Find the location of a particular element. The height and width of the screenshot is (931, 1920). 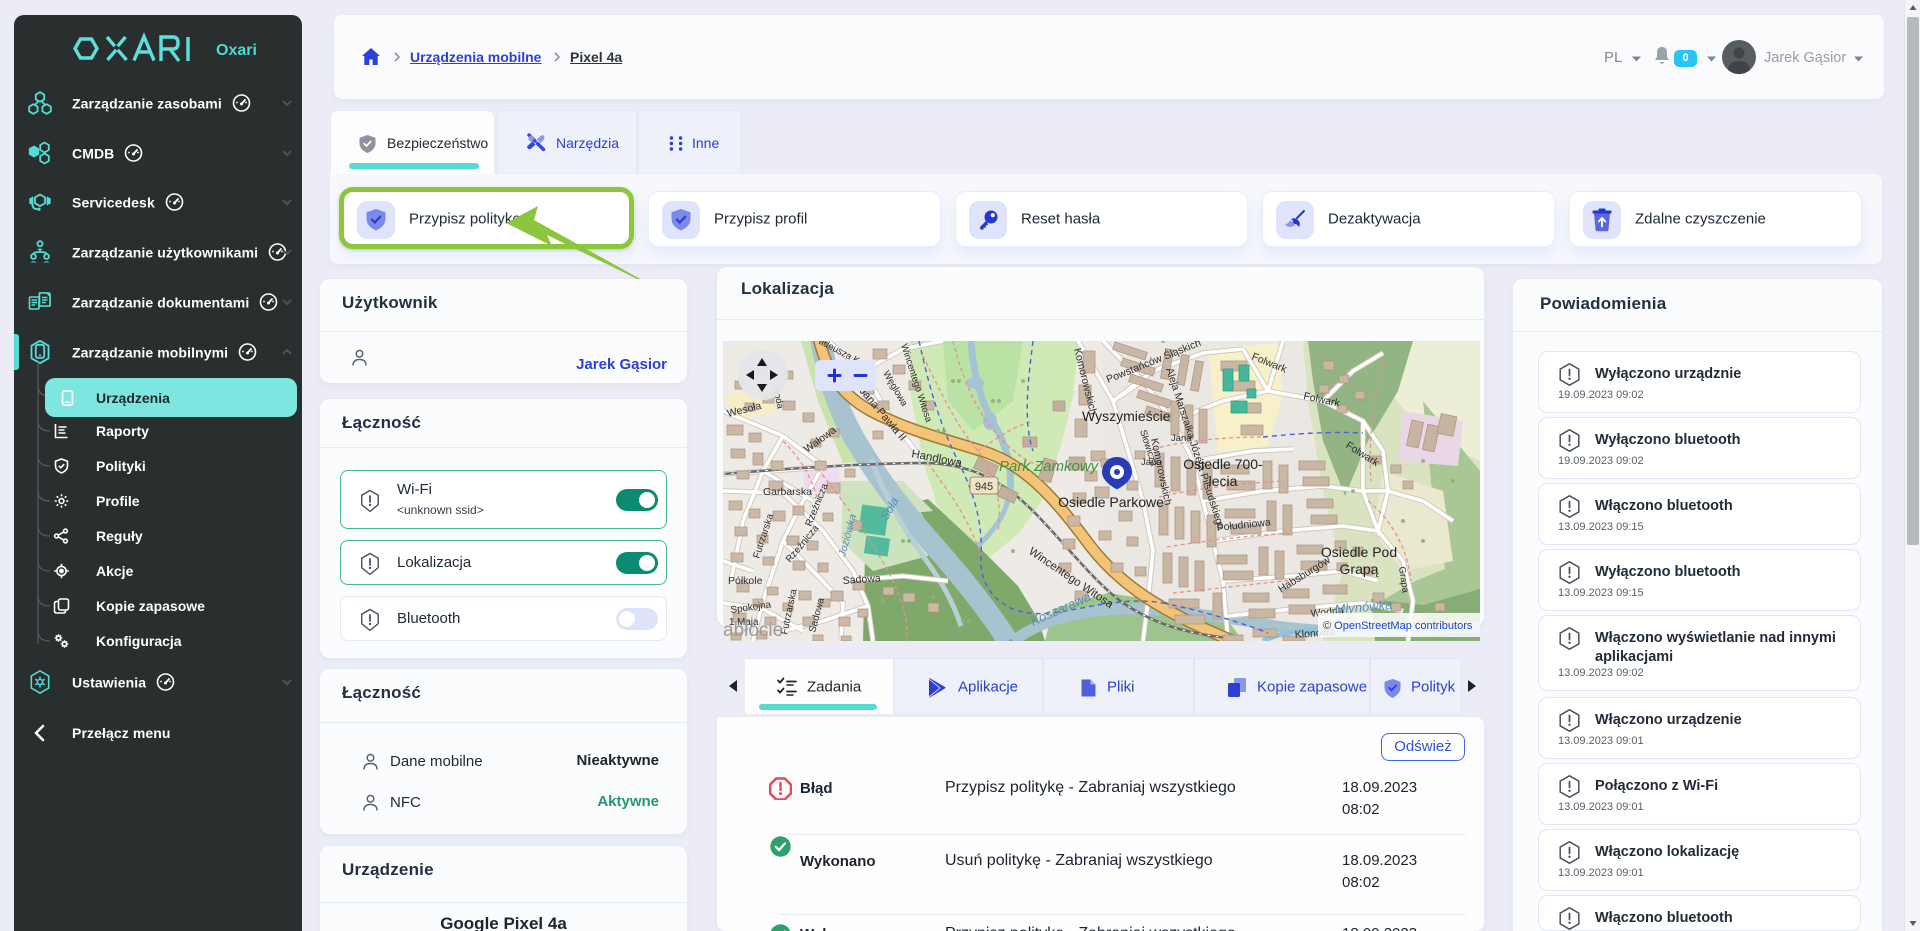

svg-text: © OpenStreetMap contributors is located at coordinates (1398, 626).